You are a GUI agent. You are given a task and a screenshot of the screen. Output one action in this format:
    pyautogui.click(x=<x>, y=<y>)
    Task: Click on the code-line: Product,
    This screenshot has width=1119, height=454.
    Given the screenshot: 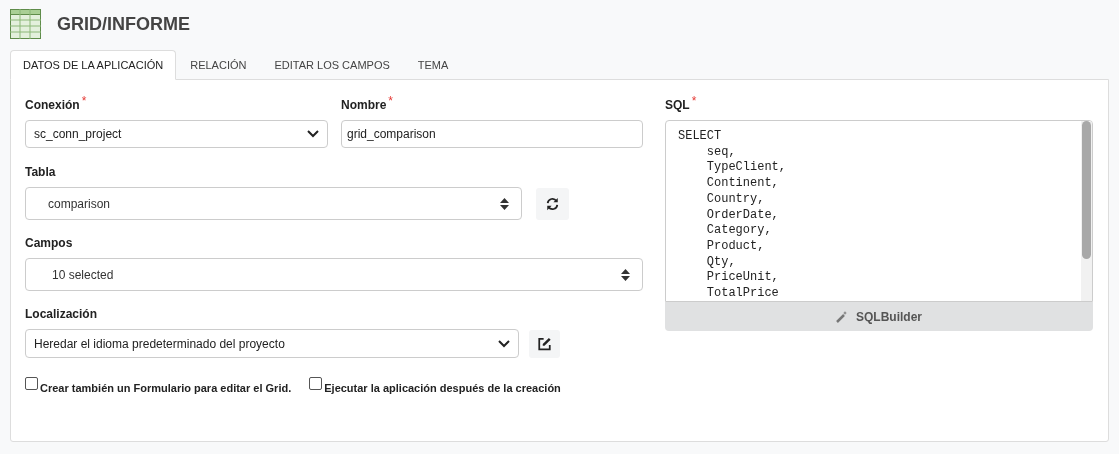 What is the action you would take?
    pyautogui.click(x=735, y=246)
    